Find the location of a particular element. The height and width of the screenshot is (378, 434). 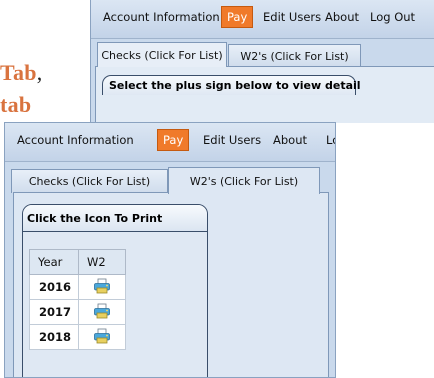

year-cell: 2017 is located at coordinates (54, 312).